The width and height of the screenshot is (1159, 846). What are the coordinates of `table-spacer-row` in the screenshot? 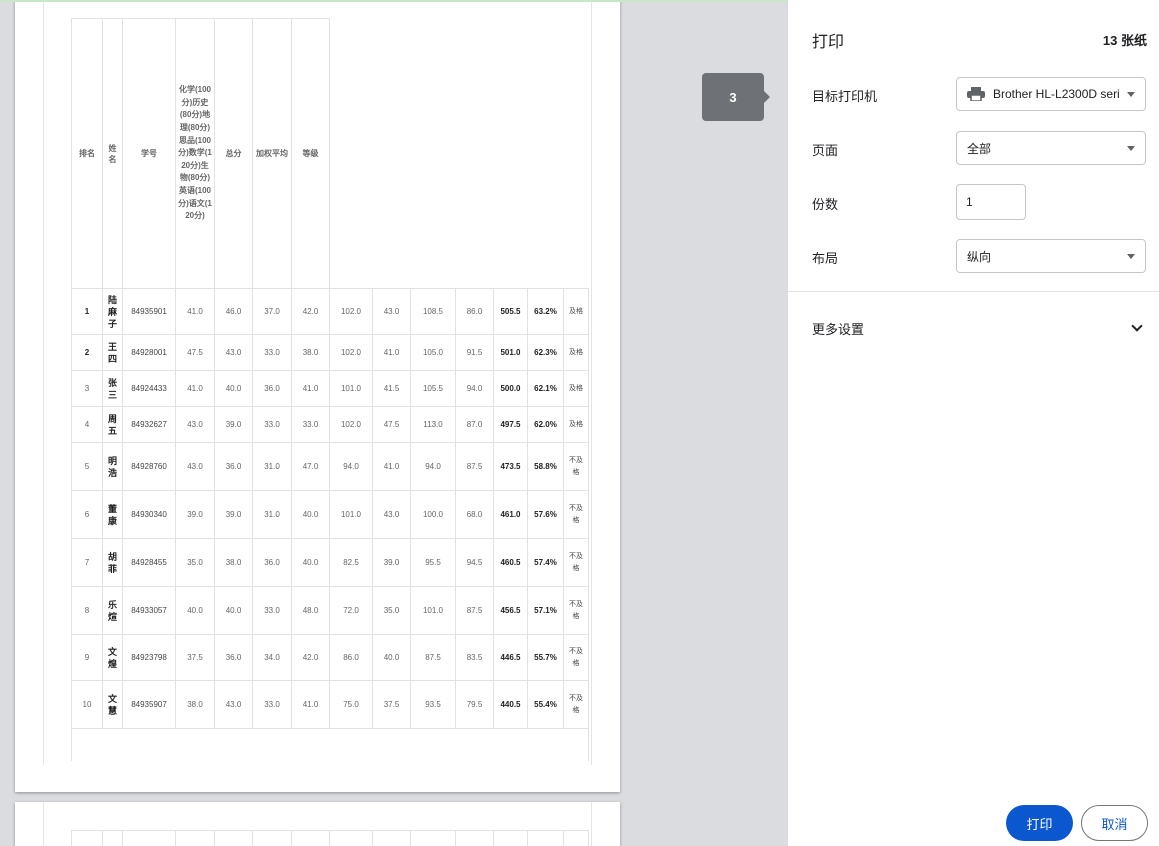 It's located at (330, 744).